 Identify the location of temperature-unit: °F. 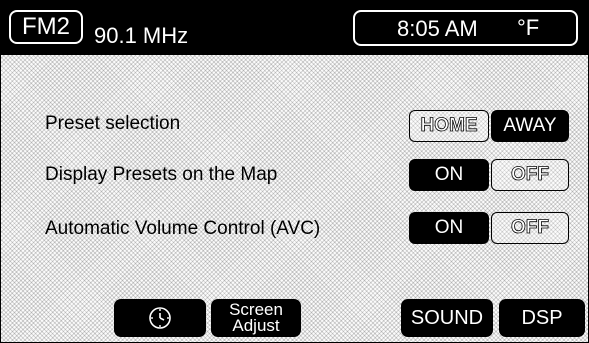
(528, 27).